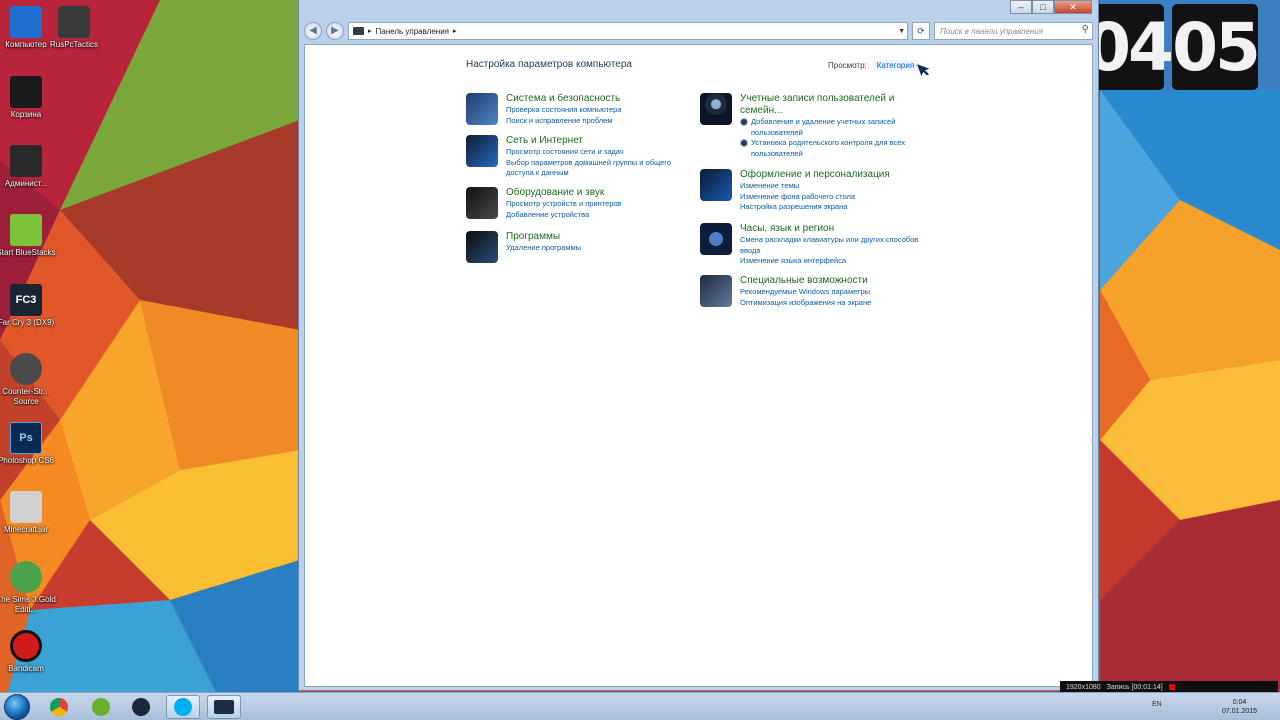 Image resolution: width=1280 pixels, height=720 pixels. Describe the element at coordinates (482, 247) in the screenshot. I see `programs-icon` at that location.